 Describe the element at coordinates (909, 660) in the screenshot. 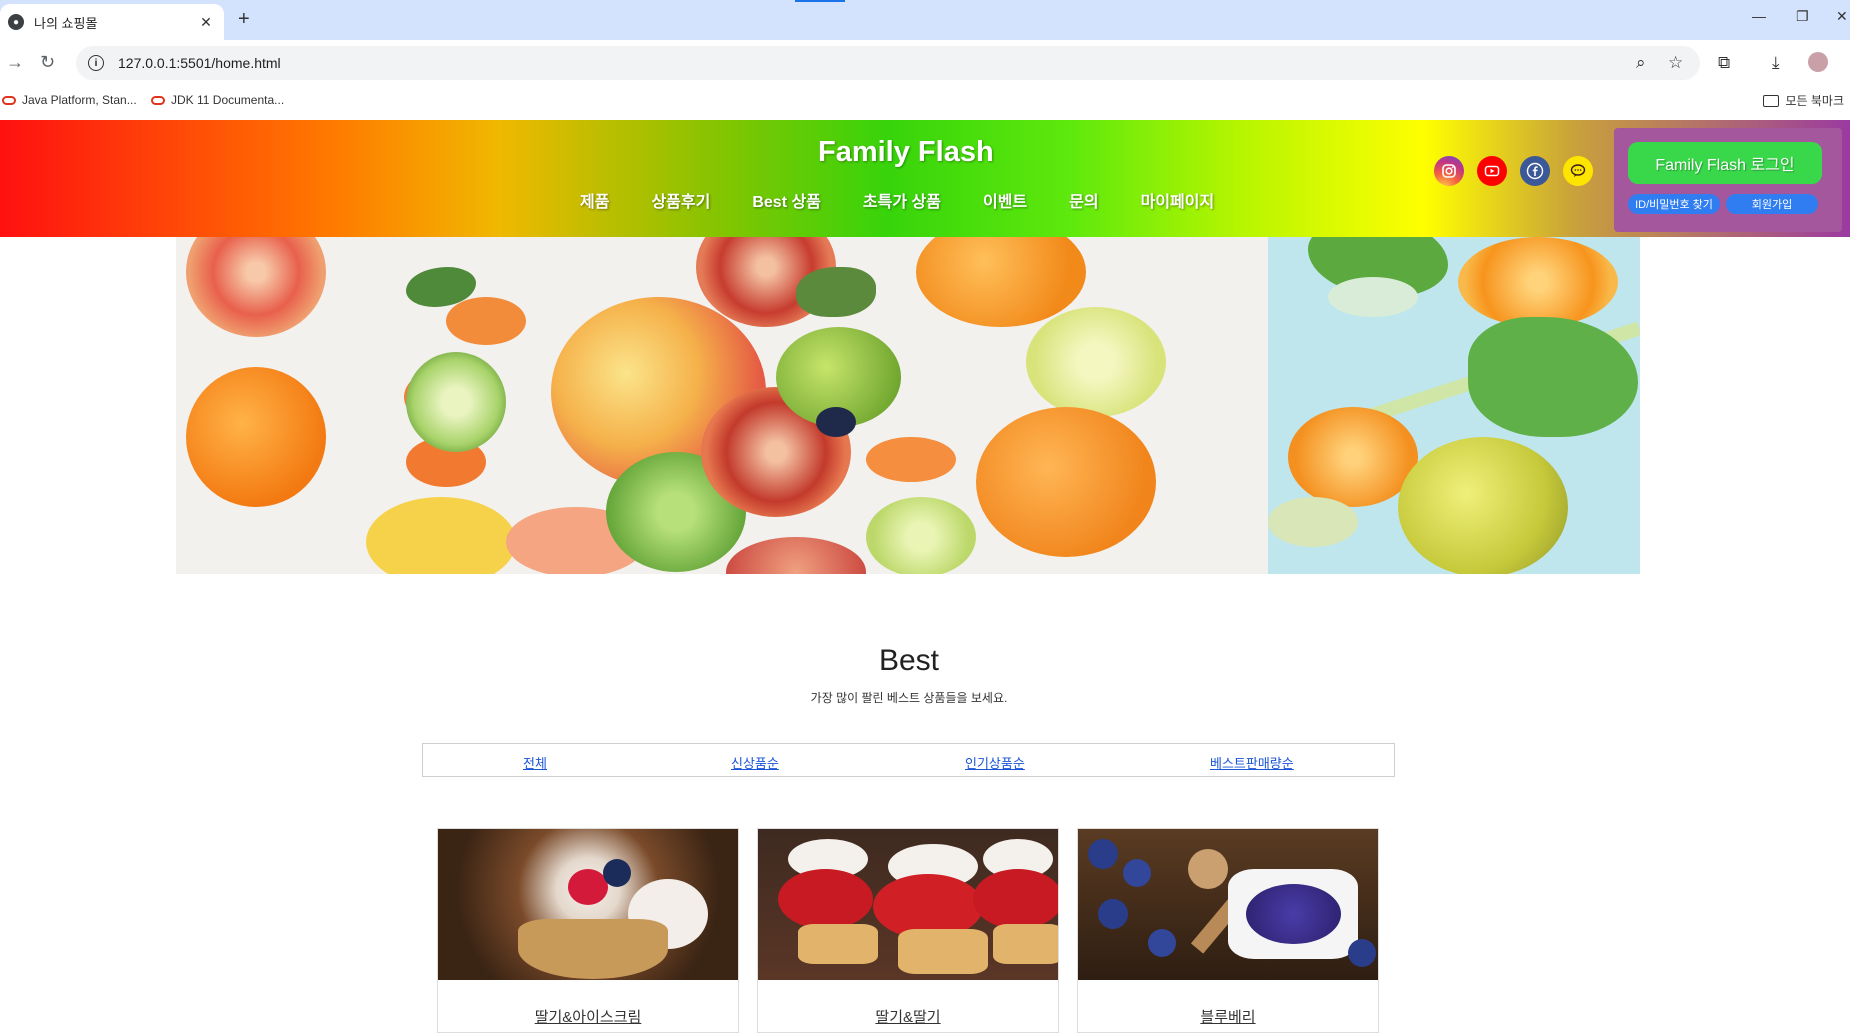

I see `best-title: Best` at that location.